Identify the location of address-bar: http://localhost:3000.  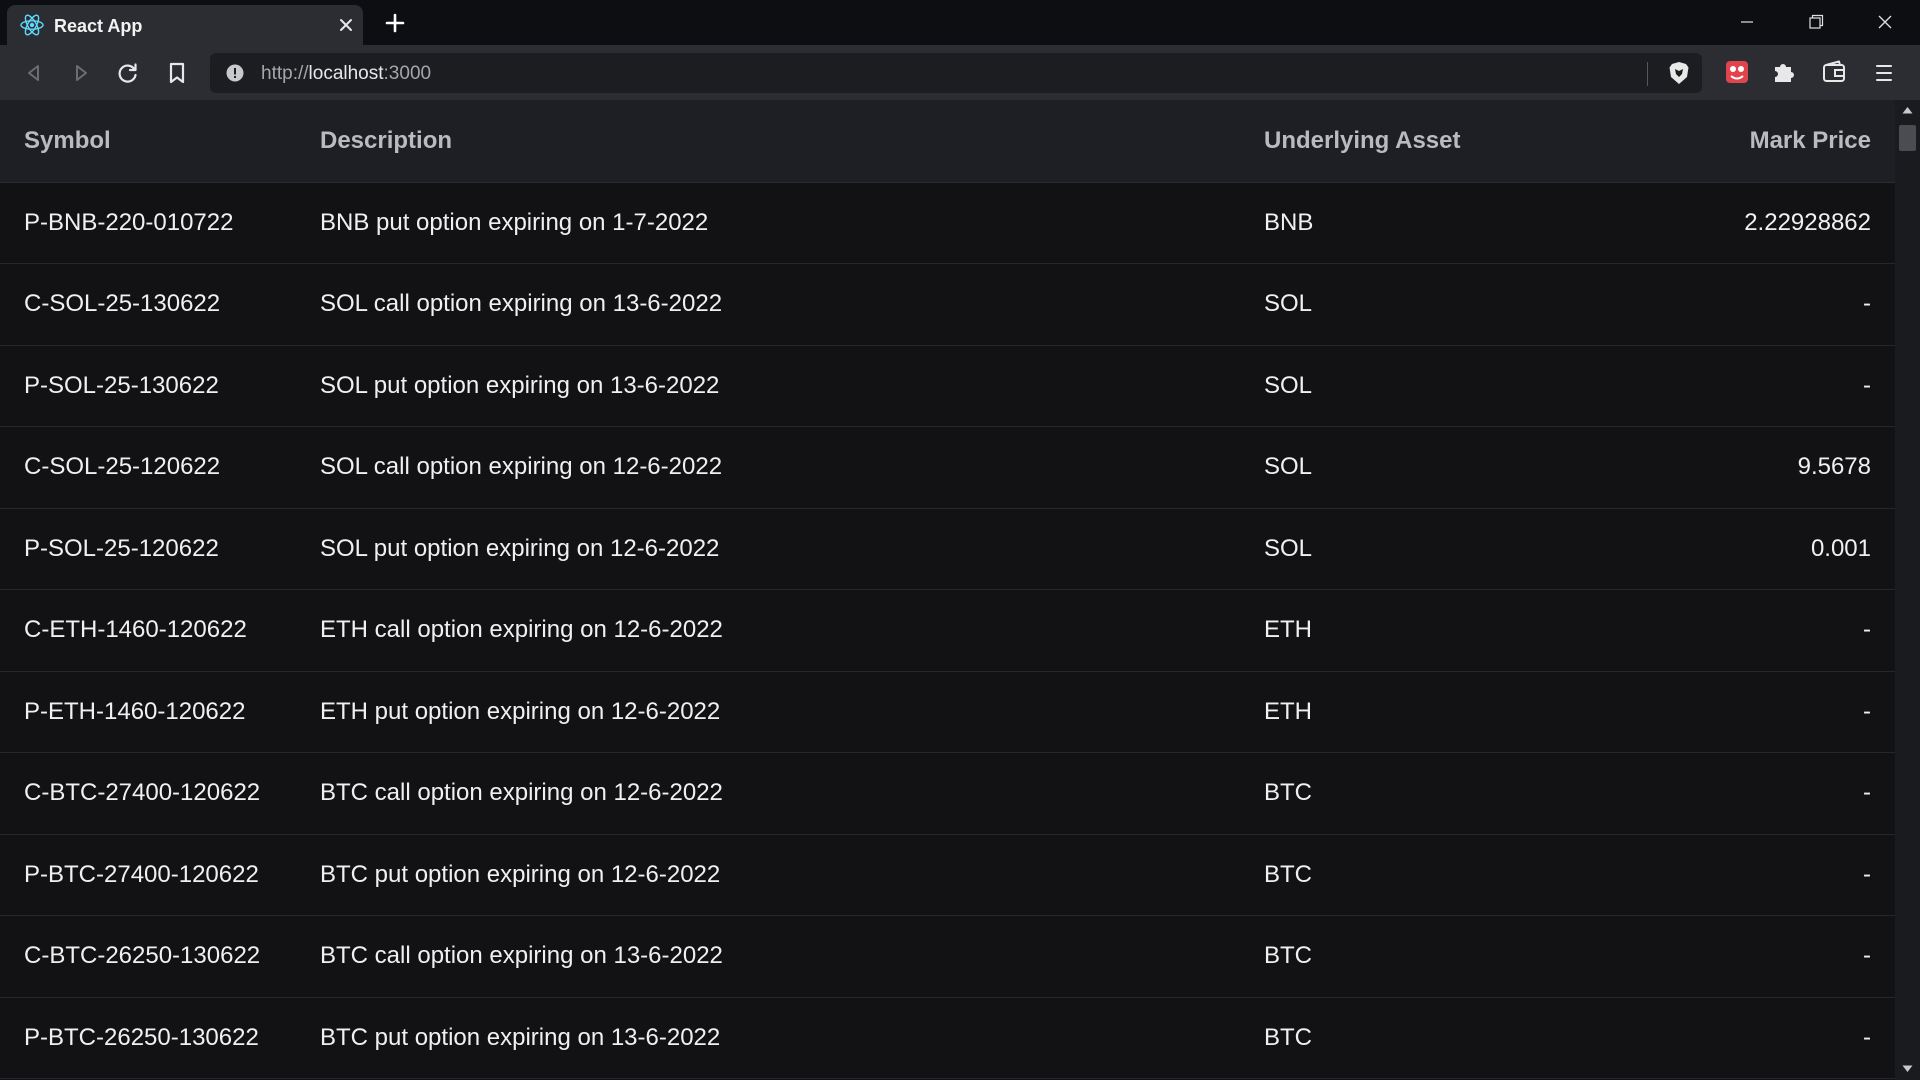
(956, 73).